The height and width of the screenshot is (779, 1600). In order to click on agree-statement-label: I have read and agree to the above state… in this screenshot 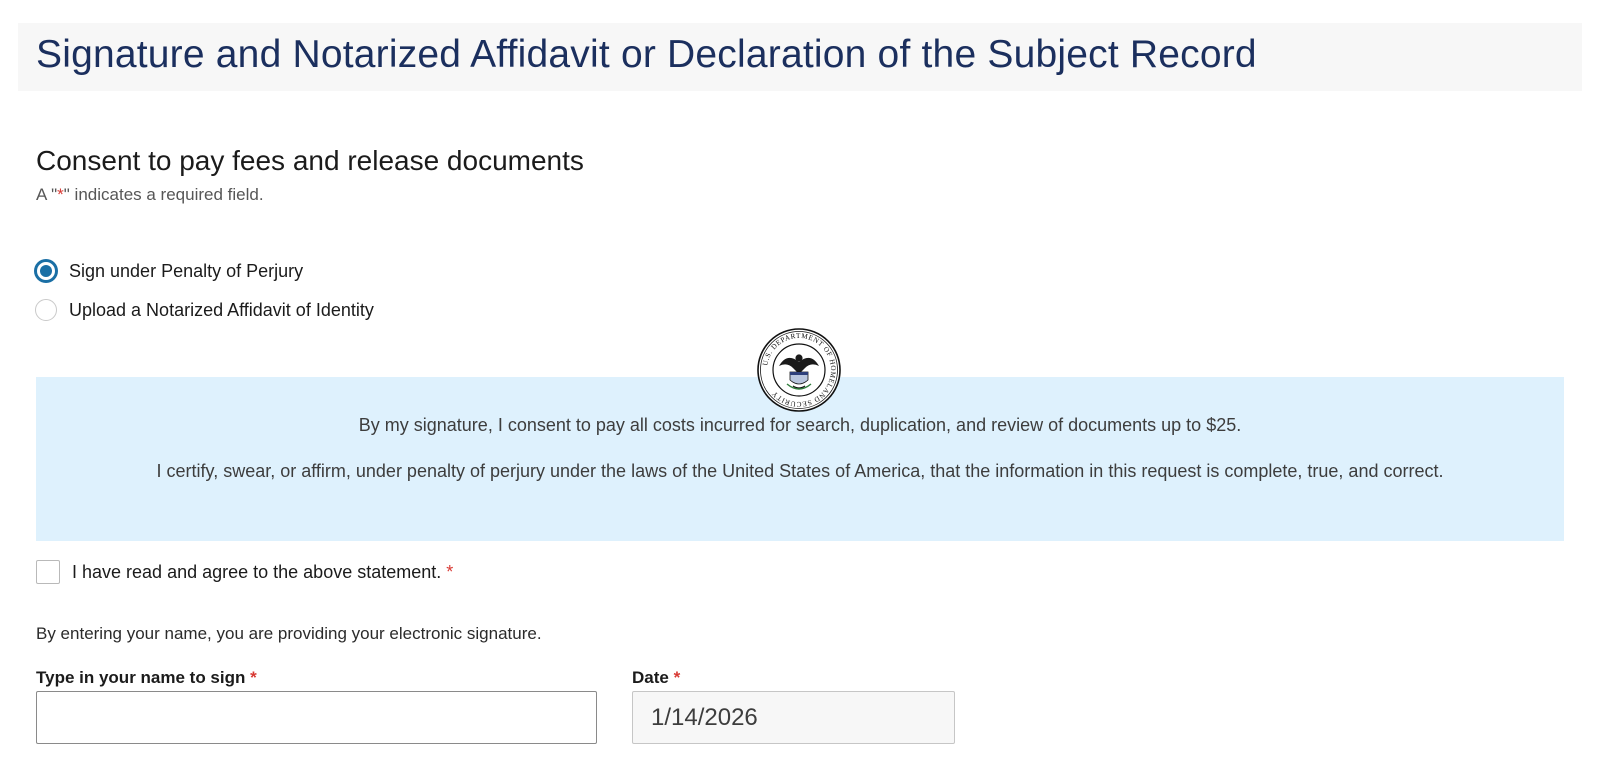, I will do `click(262, 572)`.